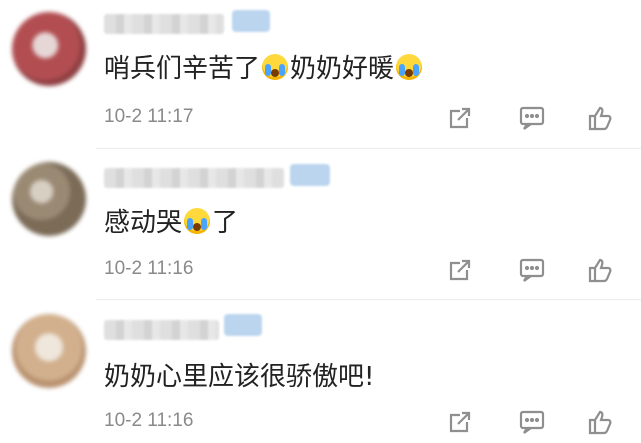 The height and width of the screenshot is (443, 641). Describe the element at coordinates (149, 116) in the screenshot. I see `comment-time: 10-2 11:17` at that location.